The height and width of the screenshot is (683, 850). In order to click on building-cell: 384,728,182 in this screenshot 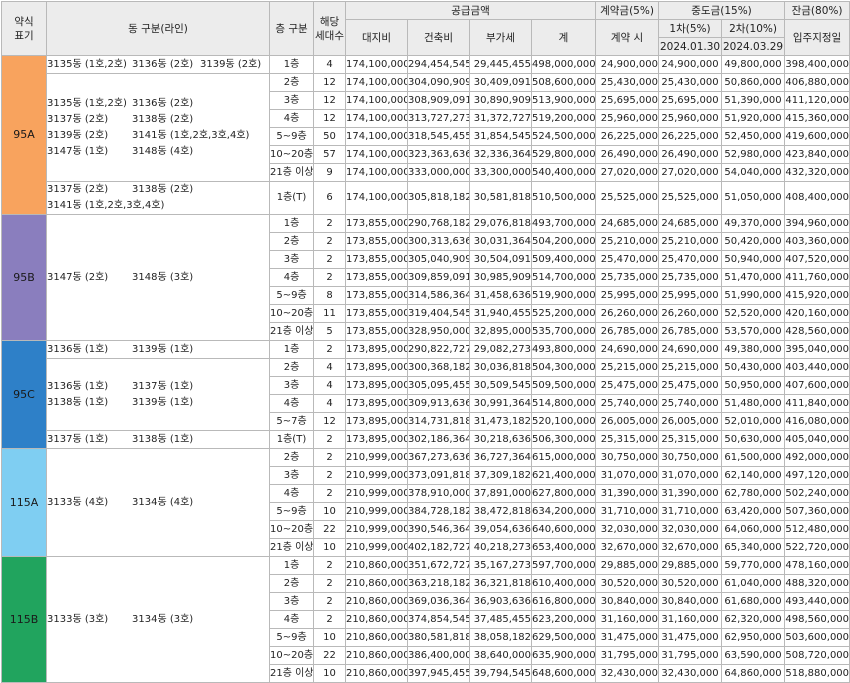, I will do `click(438, 511)`.